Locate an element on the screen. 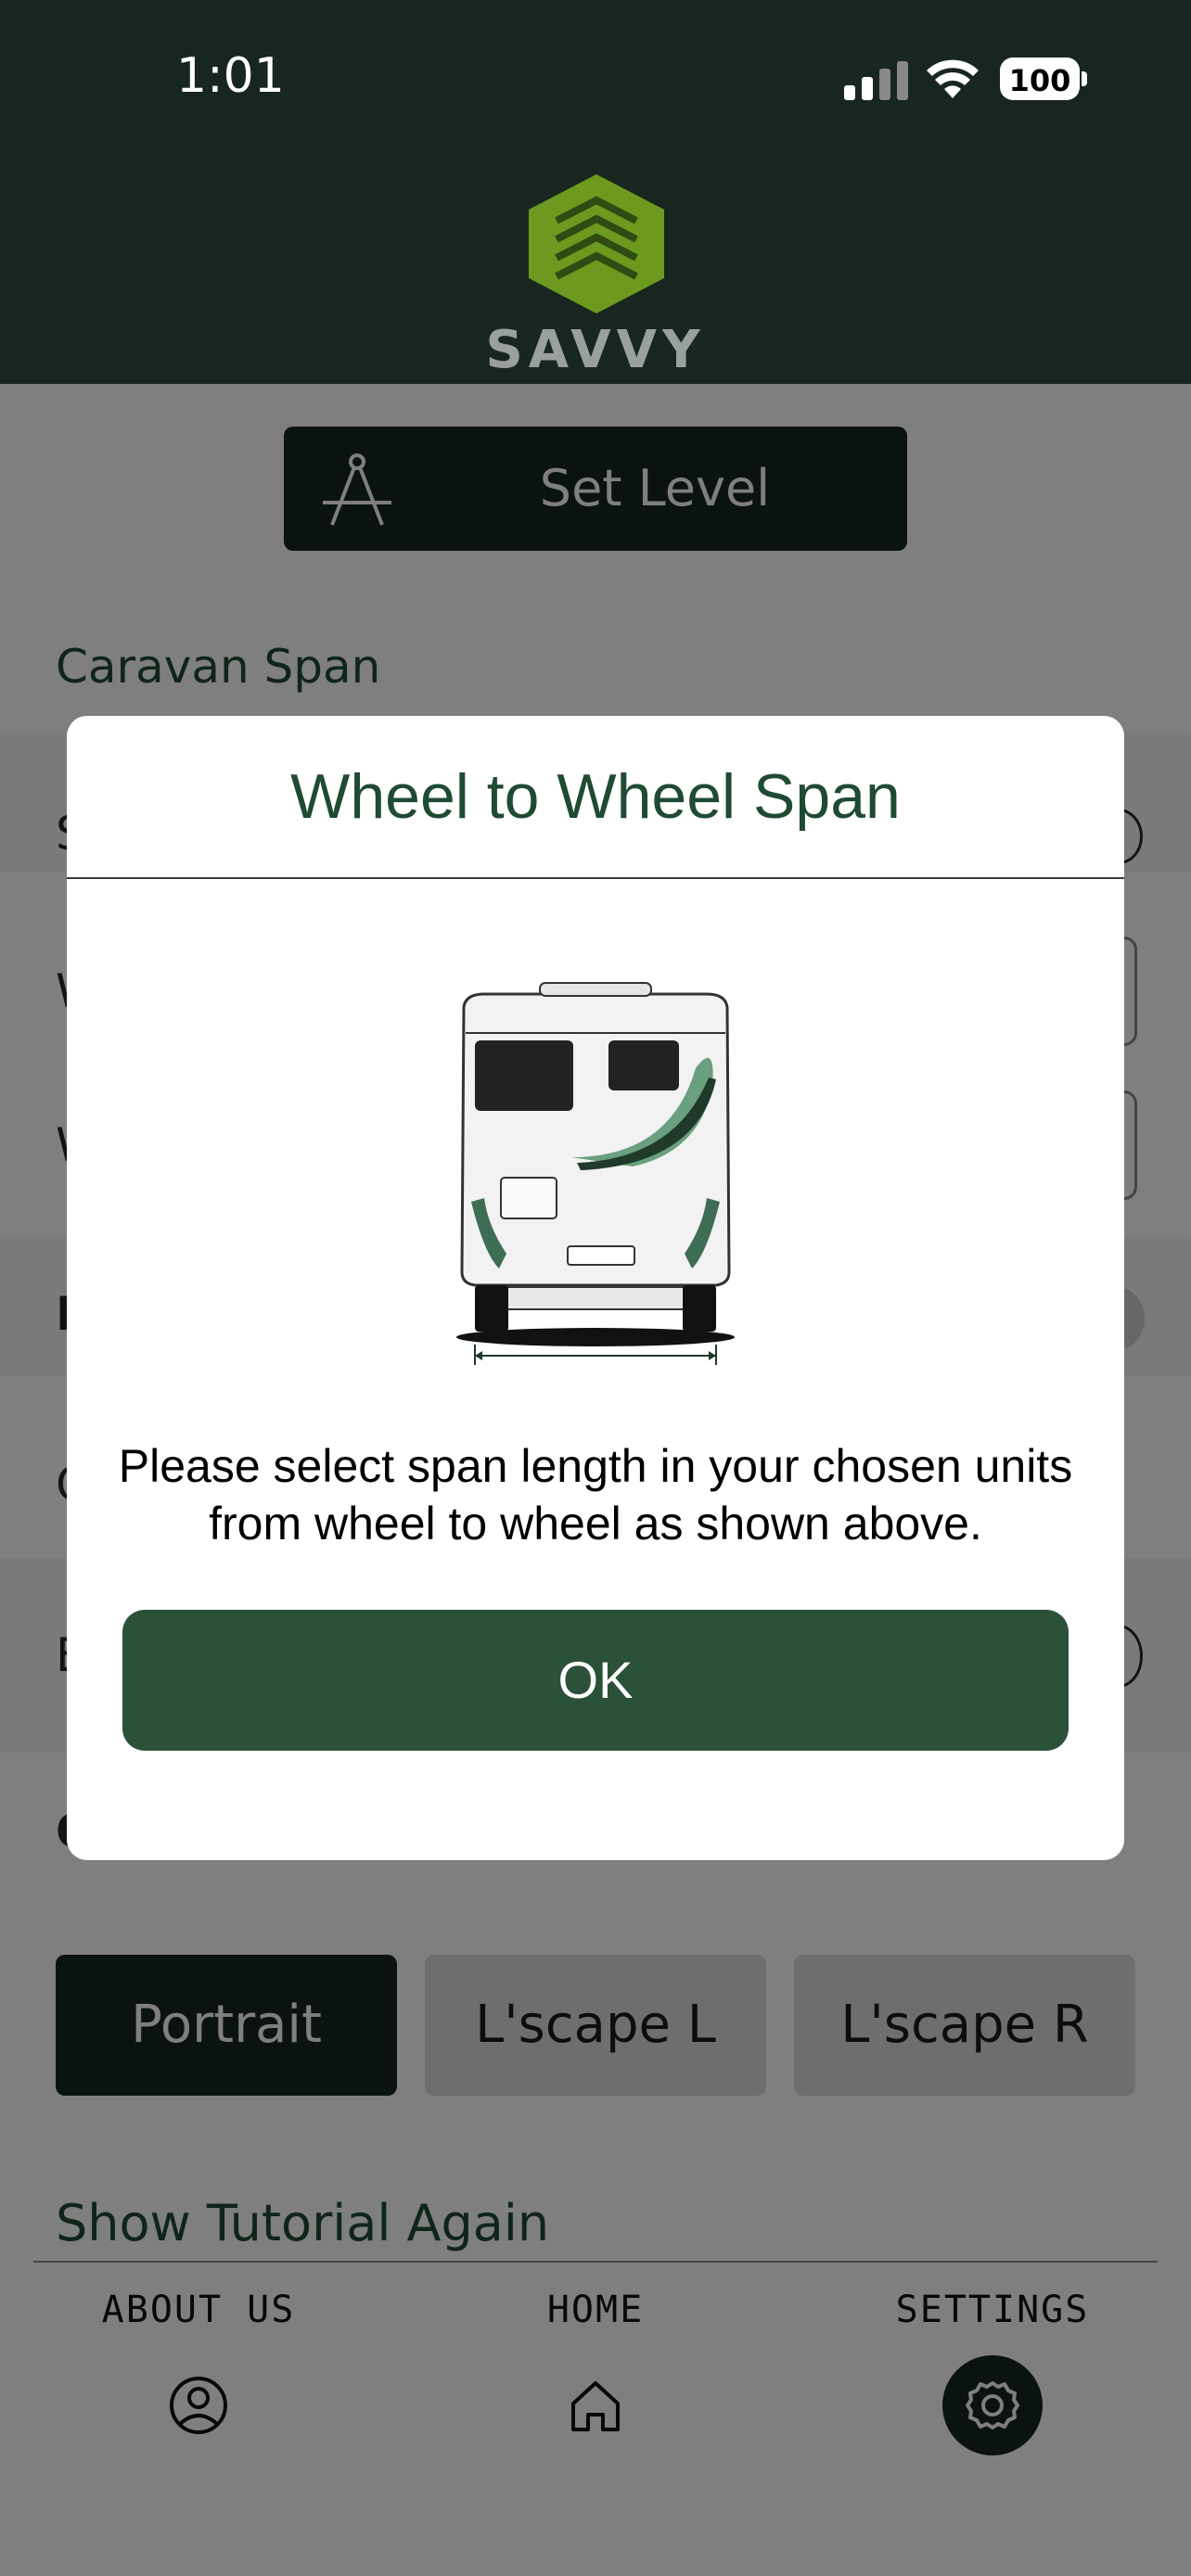 The height and width of the screenshot is (2576, 1191). status-bar: 1:01 100 is located at coordinates (595, 79).